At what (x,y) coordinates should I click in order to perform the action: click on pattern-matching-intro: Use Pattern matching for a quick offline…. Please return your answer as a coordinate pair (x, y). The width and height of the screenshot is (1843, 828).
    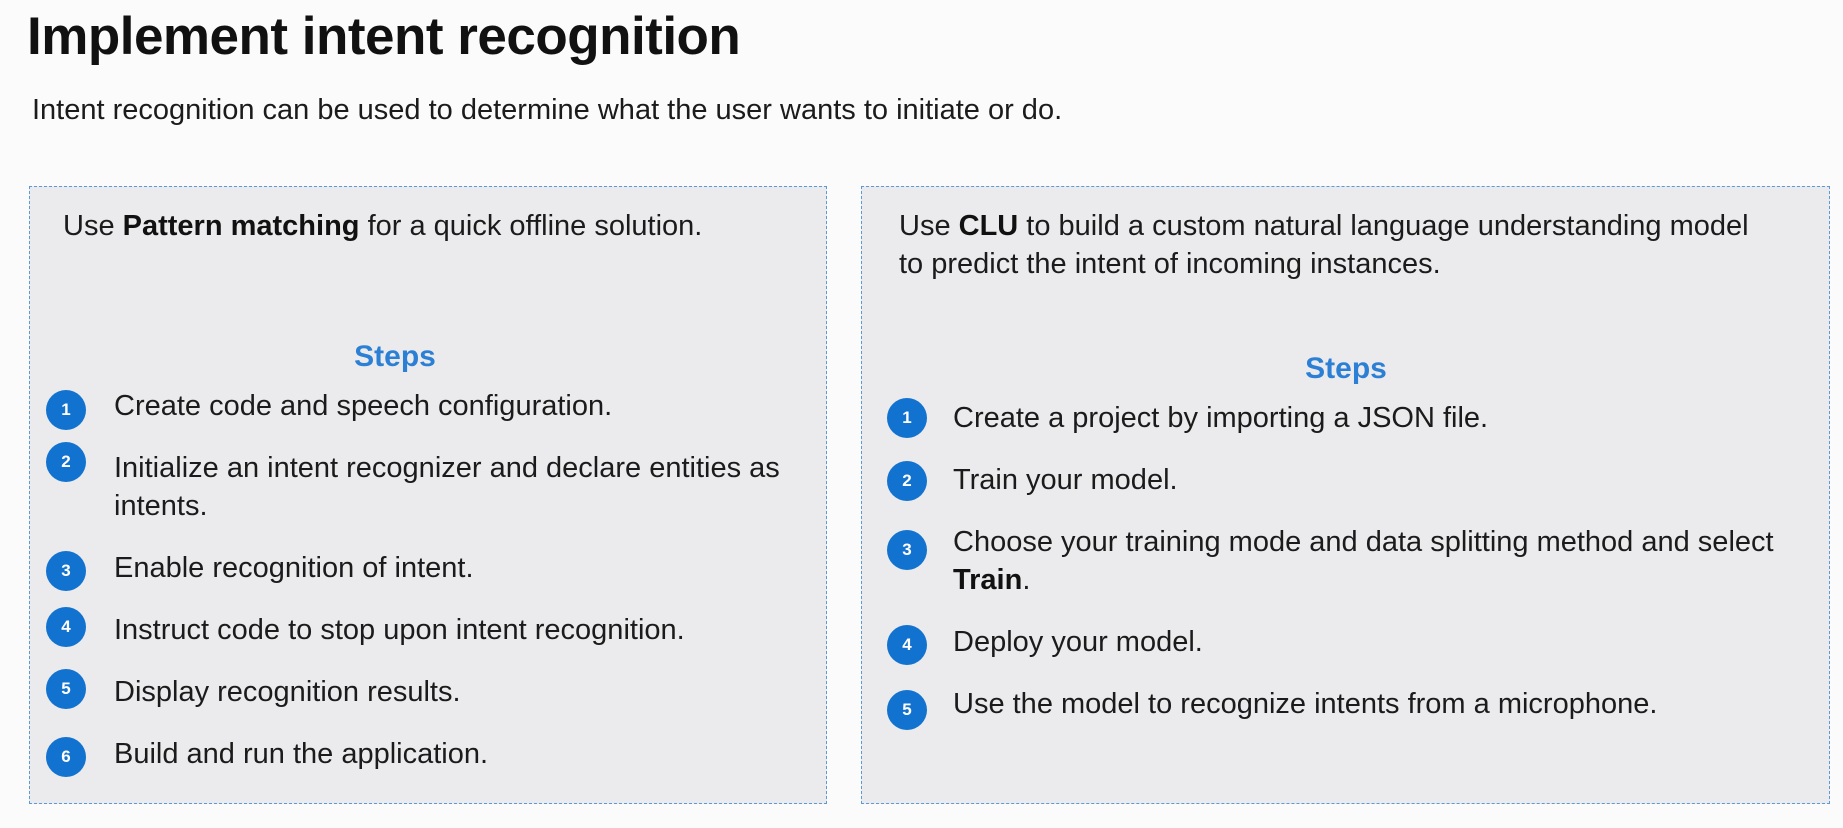
    Looking at the image, I should click on (433, 226).